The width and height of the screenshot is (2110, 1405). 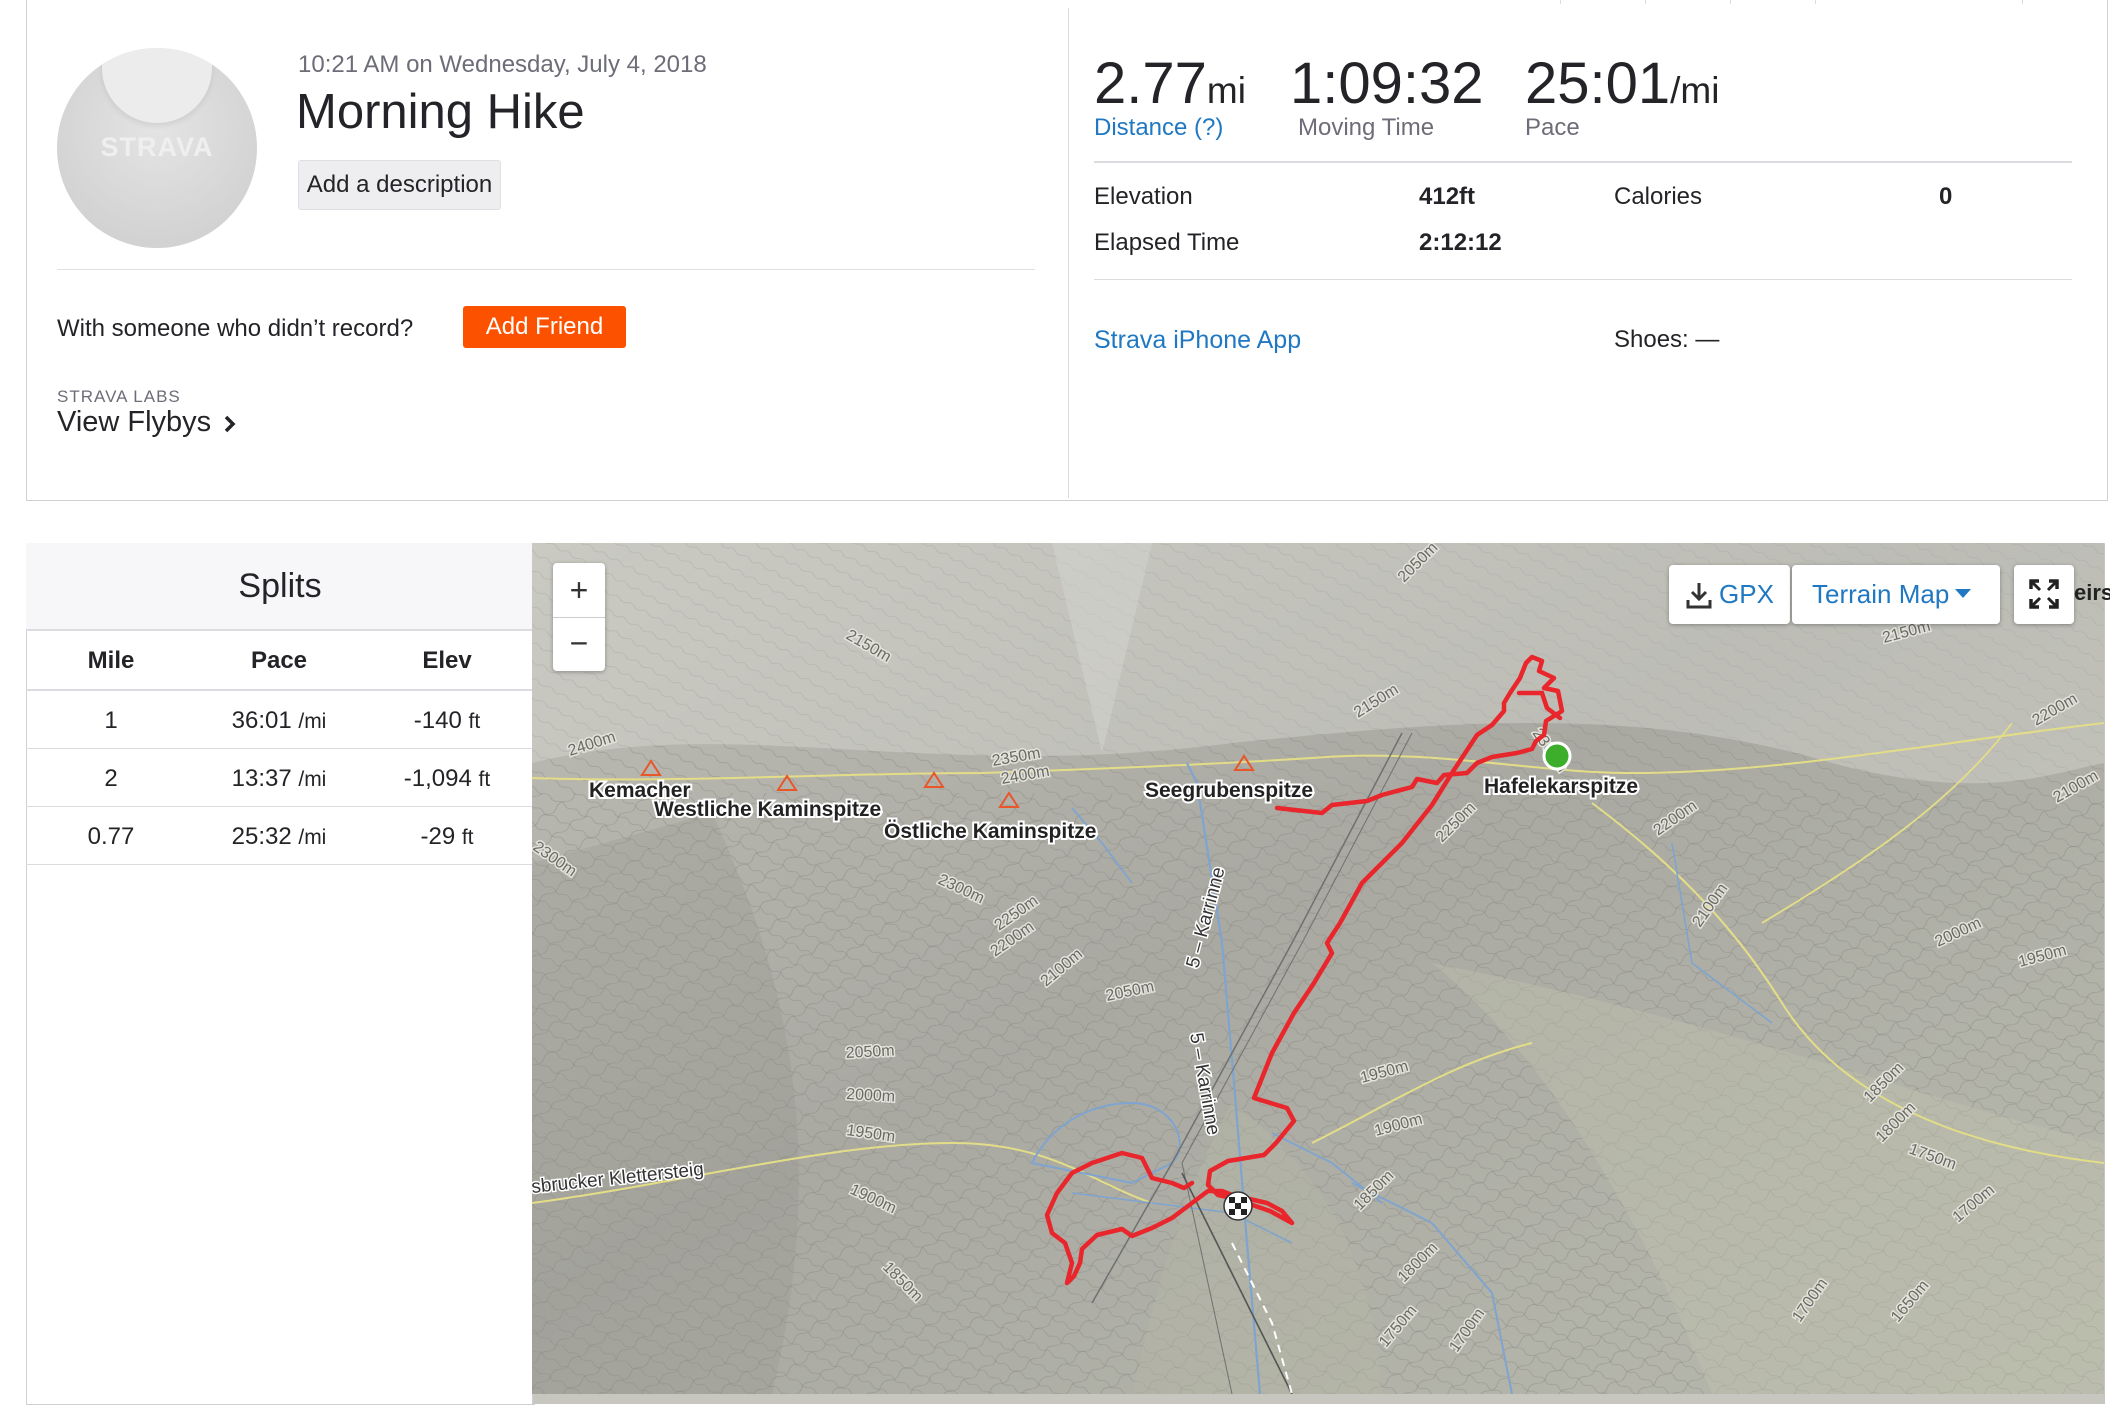 I want to click on peak-label-seegrubenspitze: Seegrubenspitze, so click(x=1229, y=790).